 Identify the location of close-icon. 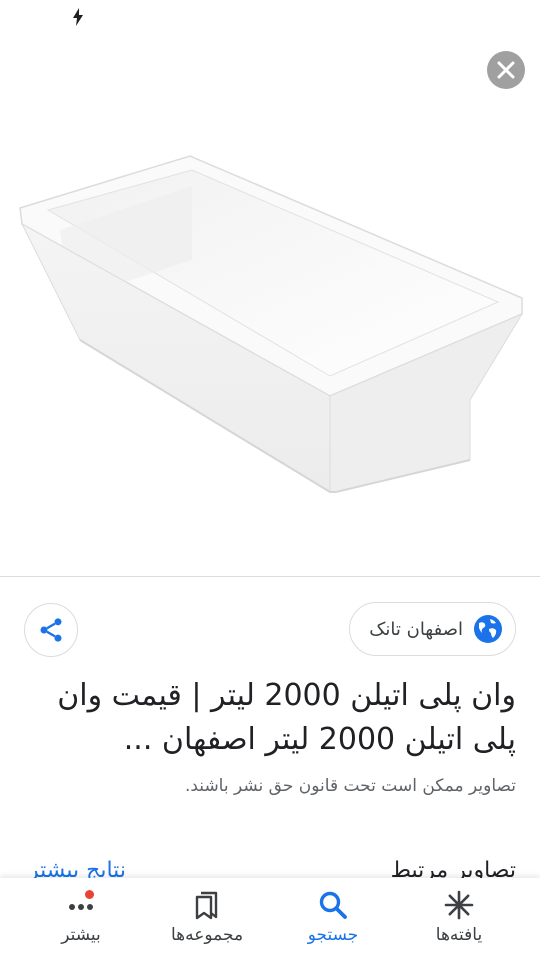
(506, 70).